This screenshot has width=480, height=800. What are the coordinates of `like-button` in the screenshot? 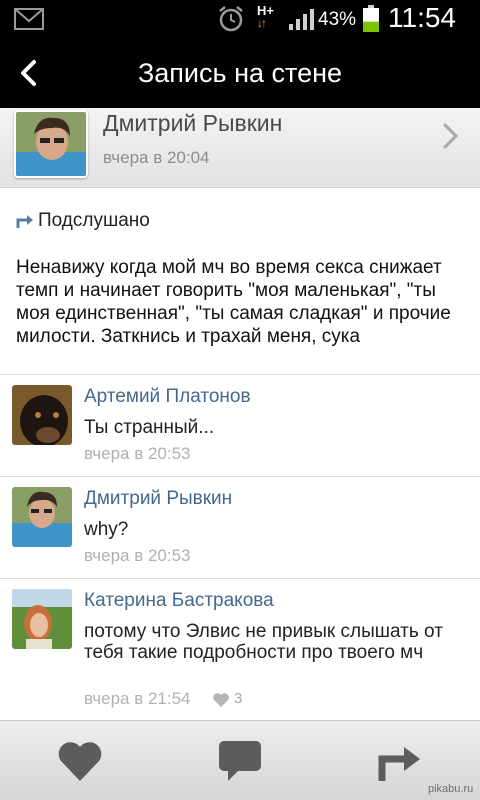 It's located at (80, 761).